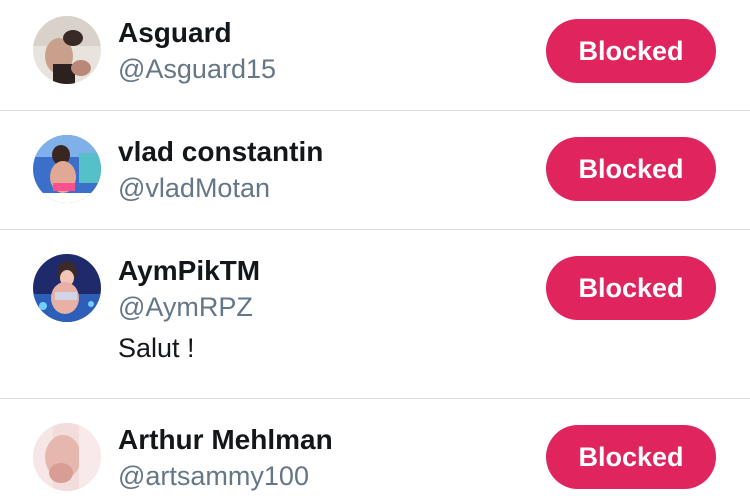 This screenshot has width=750, height=500. I want to click on account-handle: @AymRPZ, so click(185, 307).